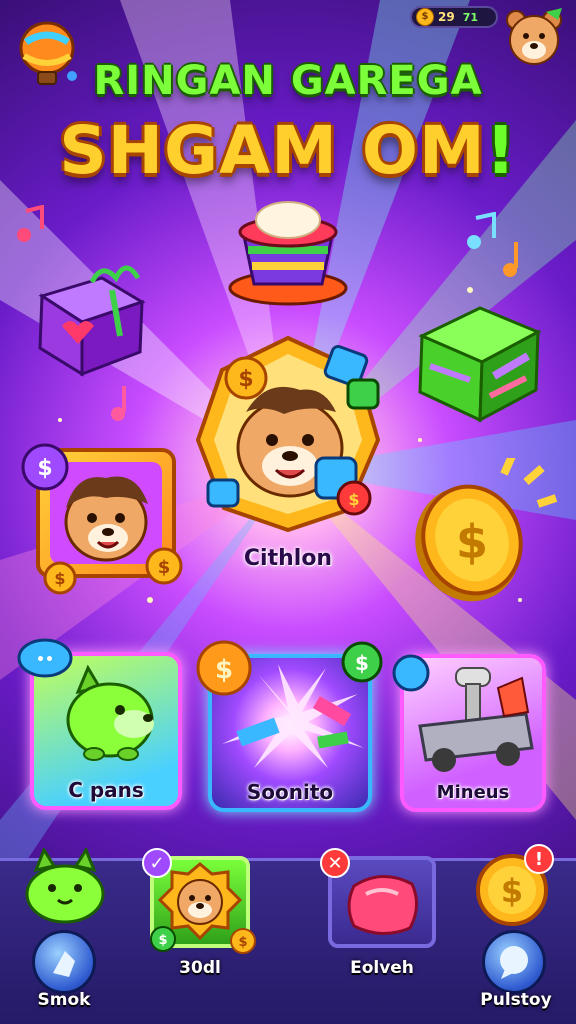 This screenshot has height=1024, width=576. What do you see at coordinates (473, 792) in the screenshot?
I see `mode-card-label: Mineus` at bounding box center [473, 792].